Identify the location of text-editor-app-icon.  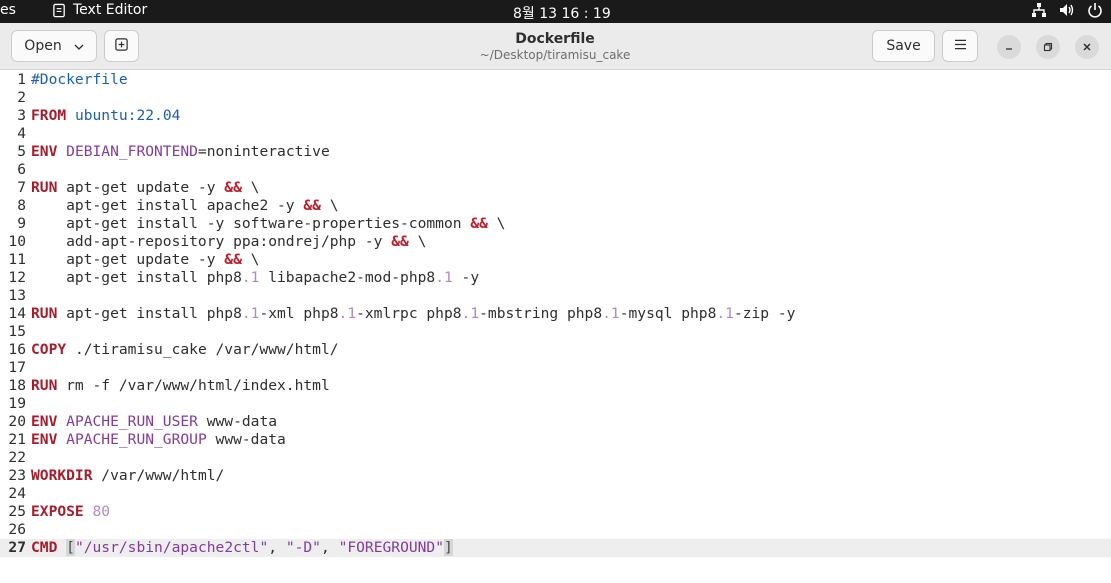
(59, 10).